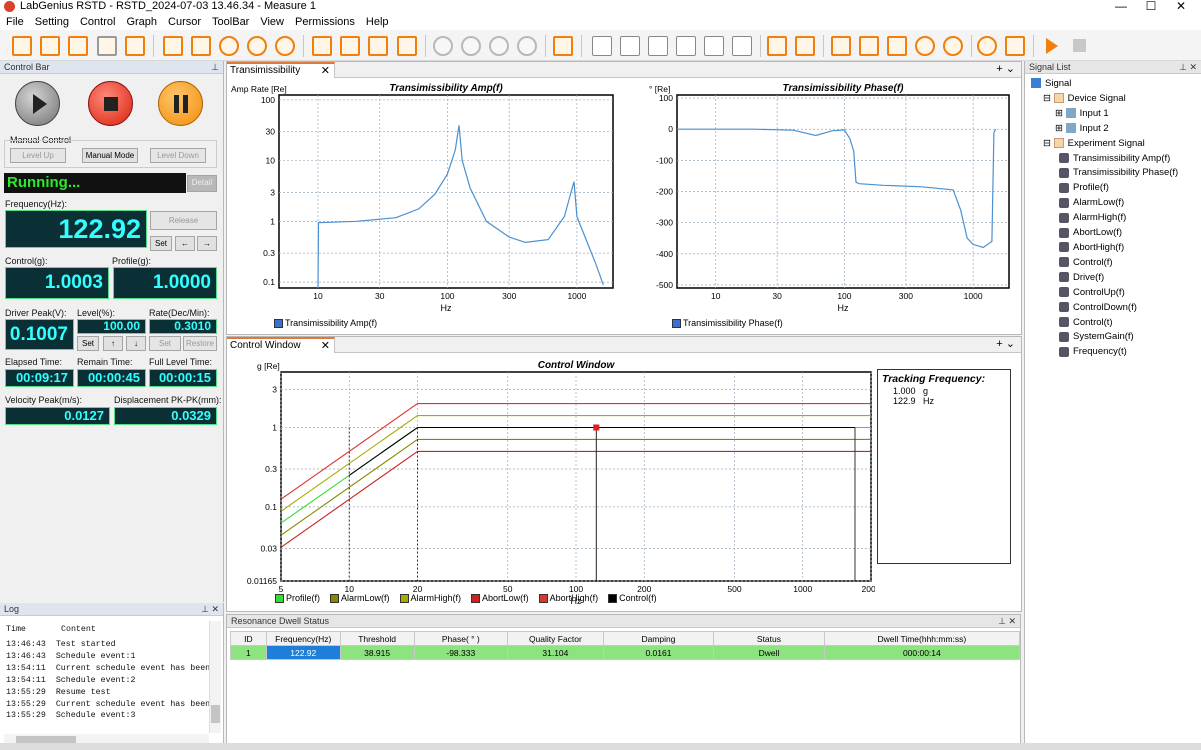 The width and height of the screenshot is (1201, 750). Describe the element at coordinates (1121, 6) in the screenshot. I see `minimize-button: —` at that location.